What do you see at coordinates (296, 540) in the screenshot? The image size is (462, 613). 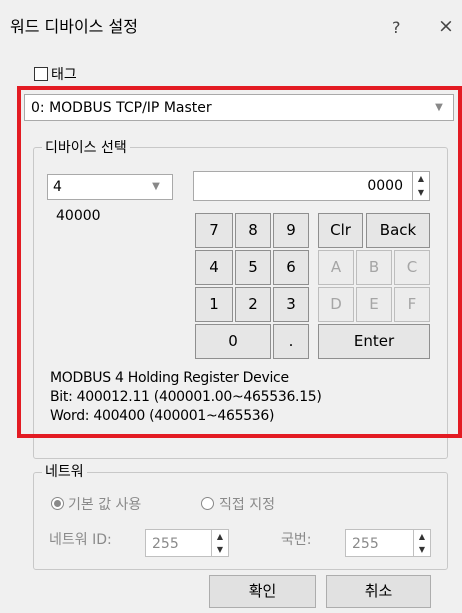 I see `station-label: 국번:` at bounding box center [296, 540].